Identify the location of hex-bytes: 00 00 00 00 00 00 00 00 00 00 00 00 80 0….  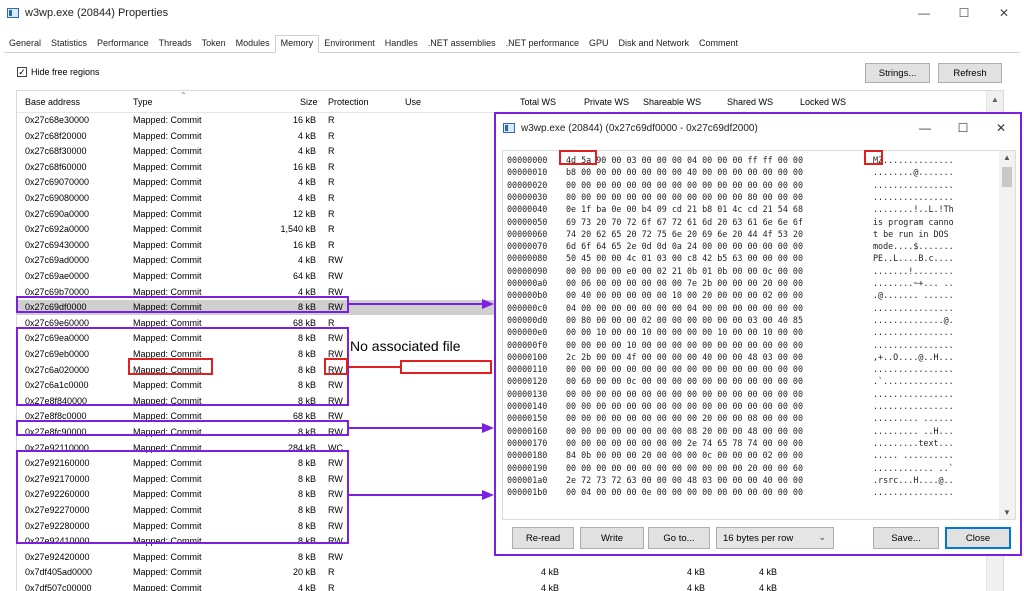
(684, 196).